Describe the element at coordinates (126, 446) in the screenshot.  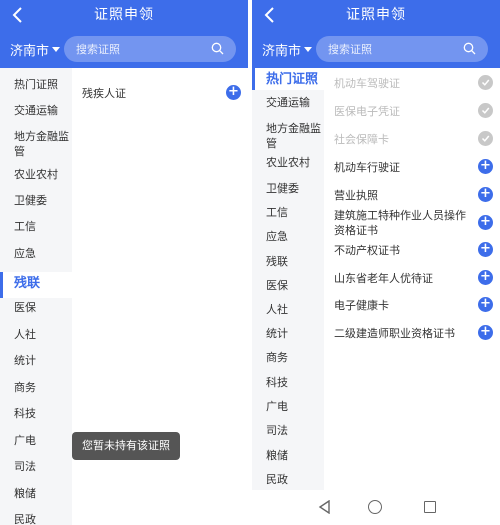
I see `toast-message: 您暂未持有该证照` at that location.